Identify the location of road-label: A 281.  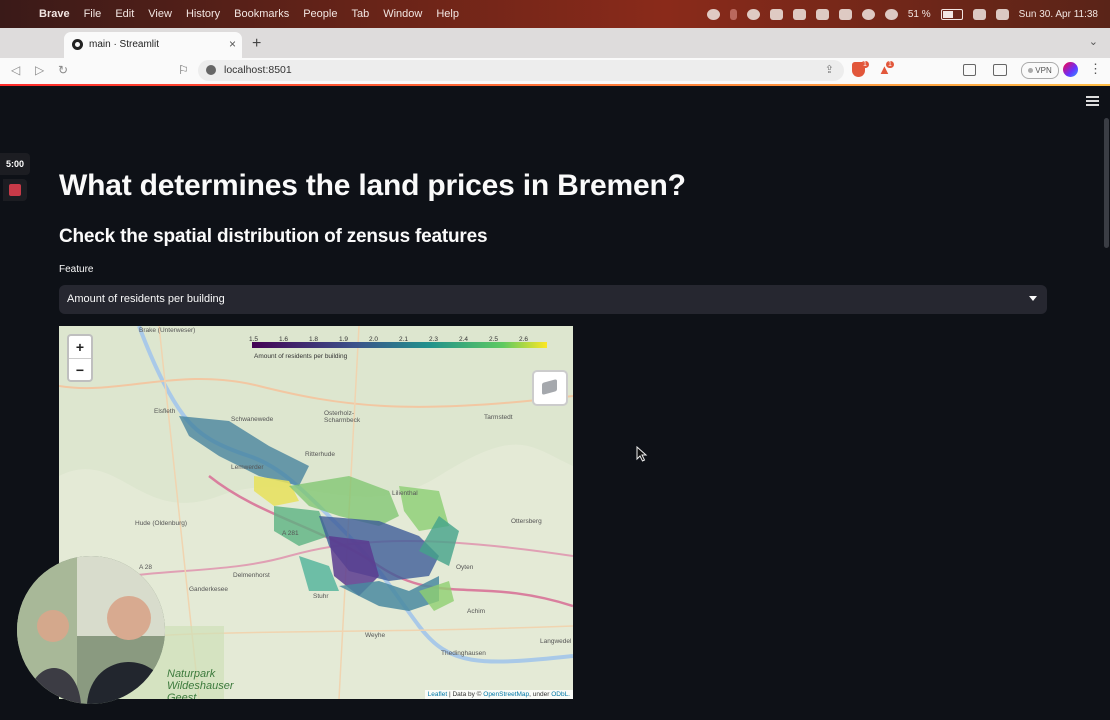
(290, 533).